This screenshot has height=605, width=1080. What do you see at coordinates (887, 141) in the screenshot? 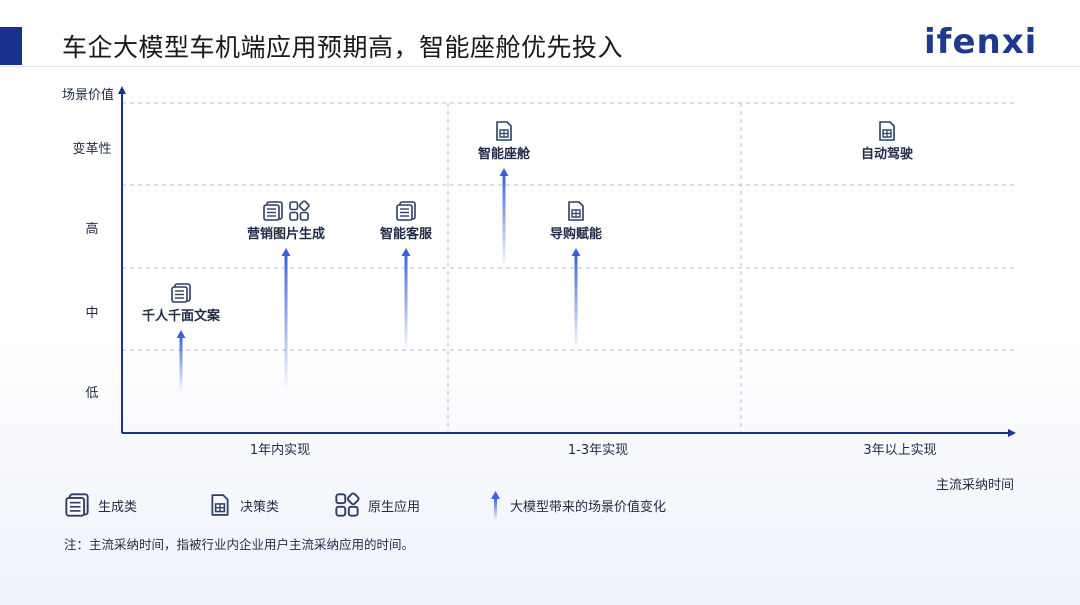
I see `scenario-node: 自动驾驶` at bounding box center [887, 141].